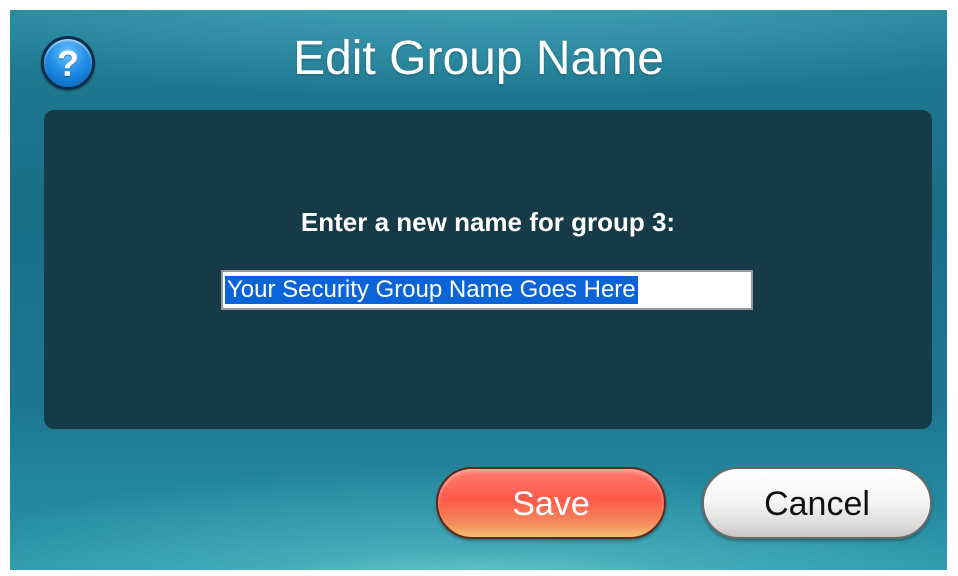  What do you see at coordinates (478, 58) in the screenshot?
I see `dialog-title: Edit Group Name` at bounding box center [478, 58].